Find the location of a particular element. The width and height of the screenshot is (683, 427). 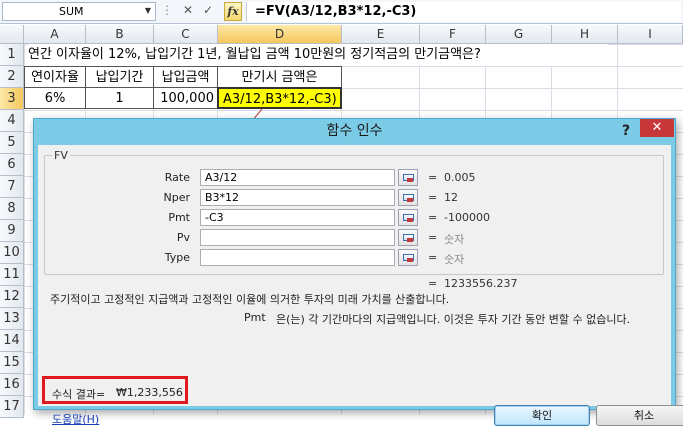

formula-result-label: 수식 결과= is located at coordinates (79, 394).